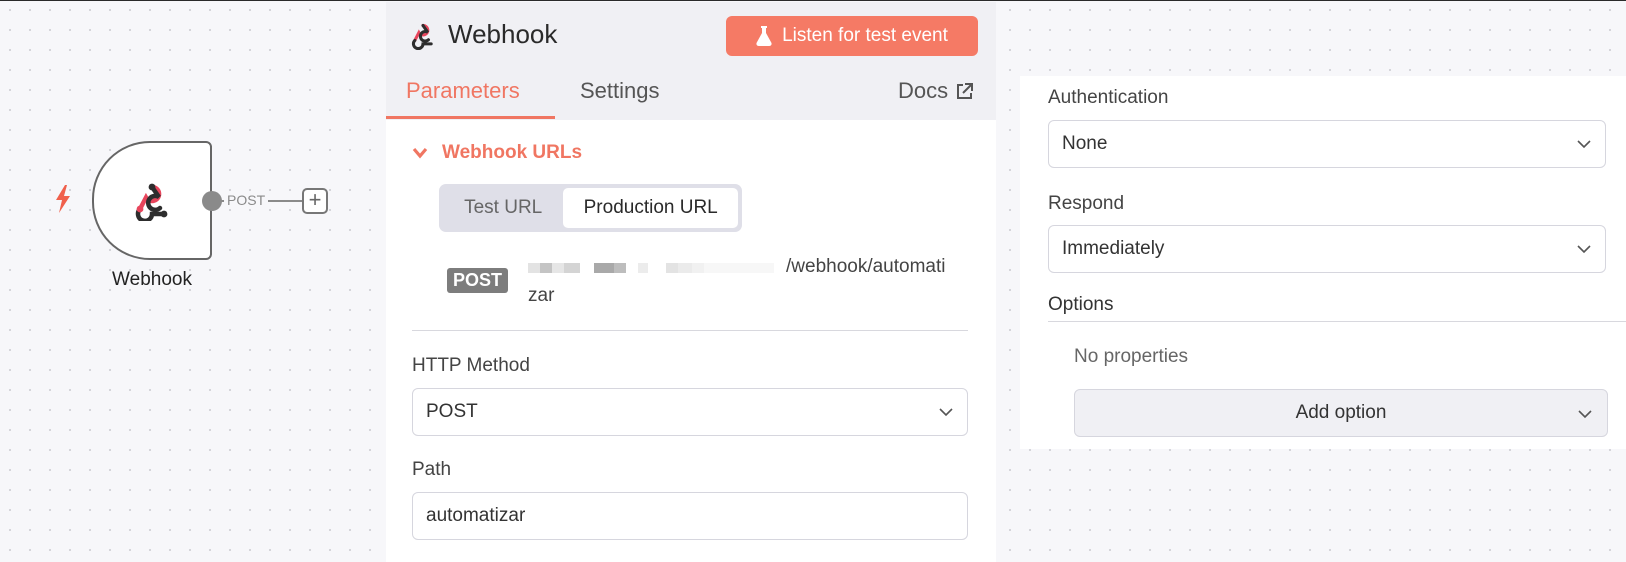 Image resolution: width=1626 pixels, height=562 pixels. I want to click on listen-button-label: Listen for test event, so click(865, 35).